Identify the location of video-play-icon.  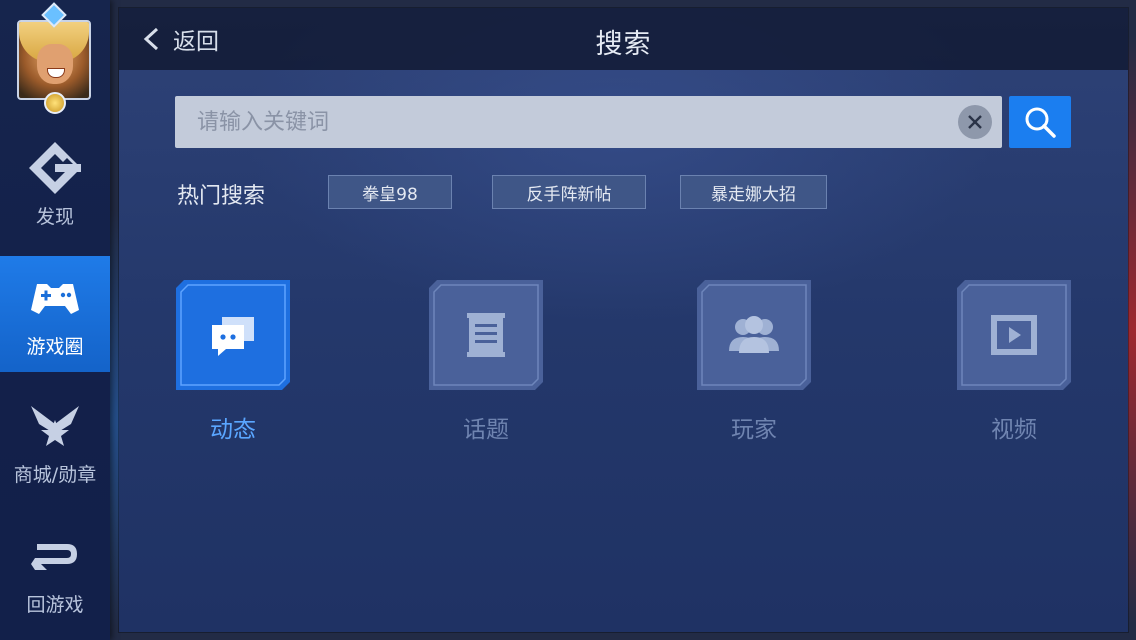
(1014, 335).